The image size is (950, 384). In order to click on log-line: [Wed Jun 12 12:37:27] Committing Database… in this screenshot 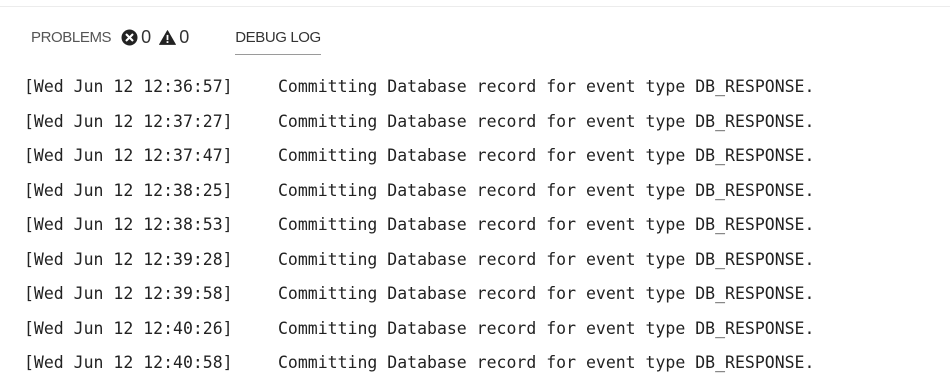, I will do `click(487, 125)`.